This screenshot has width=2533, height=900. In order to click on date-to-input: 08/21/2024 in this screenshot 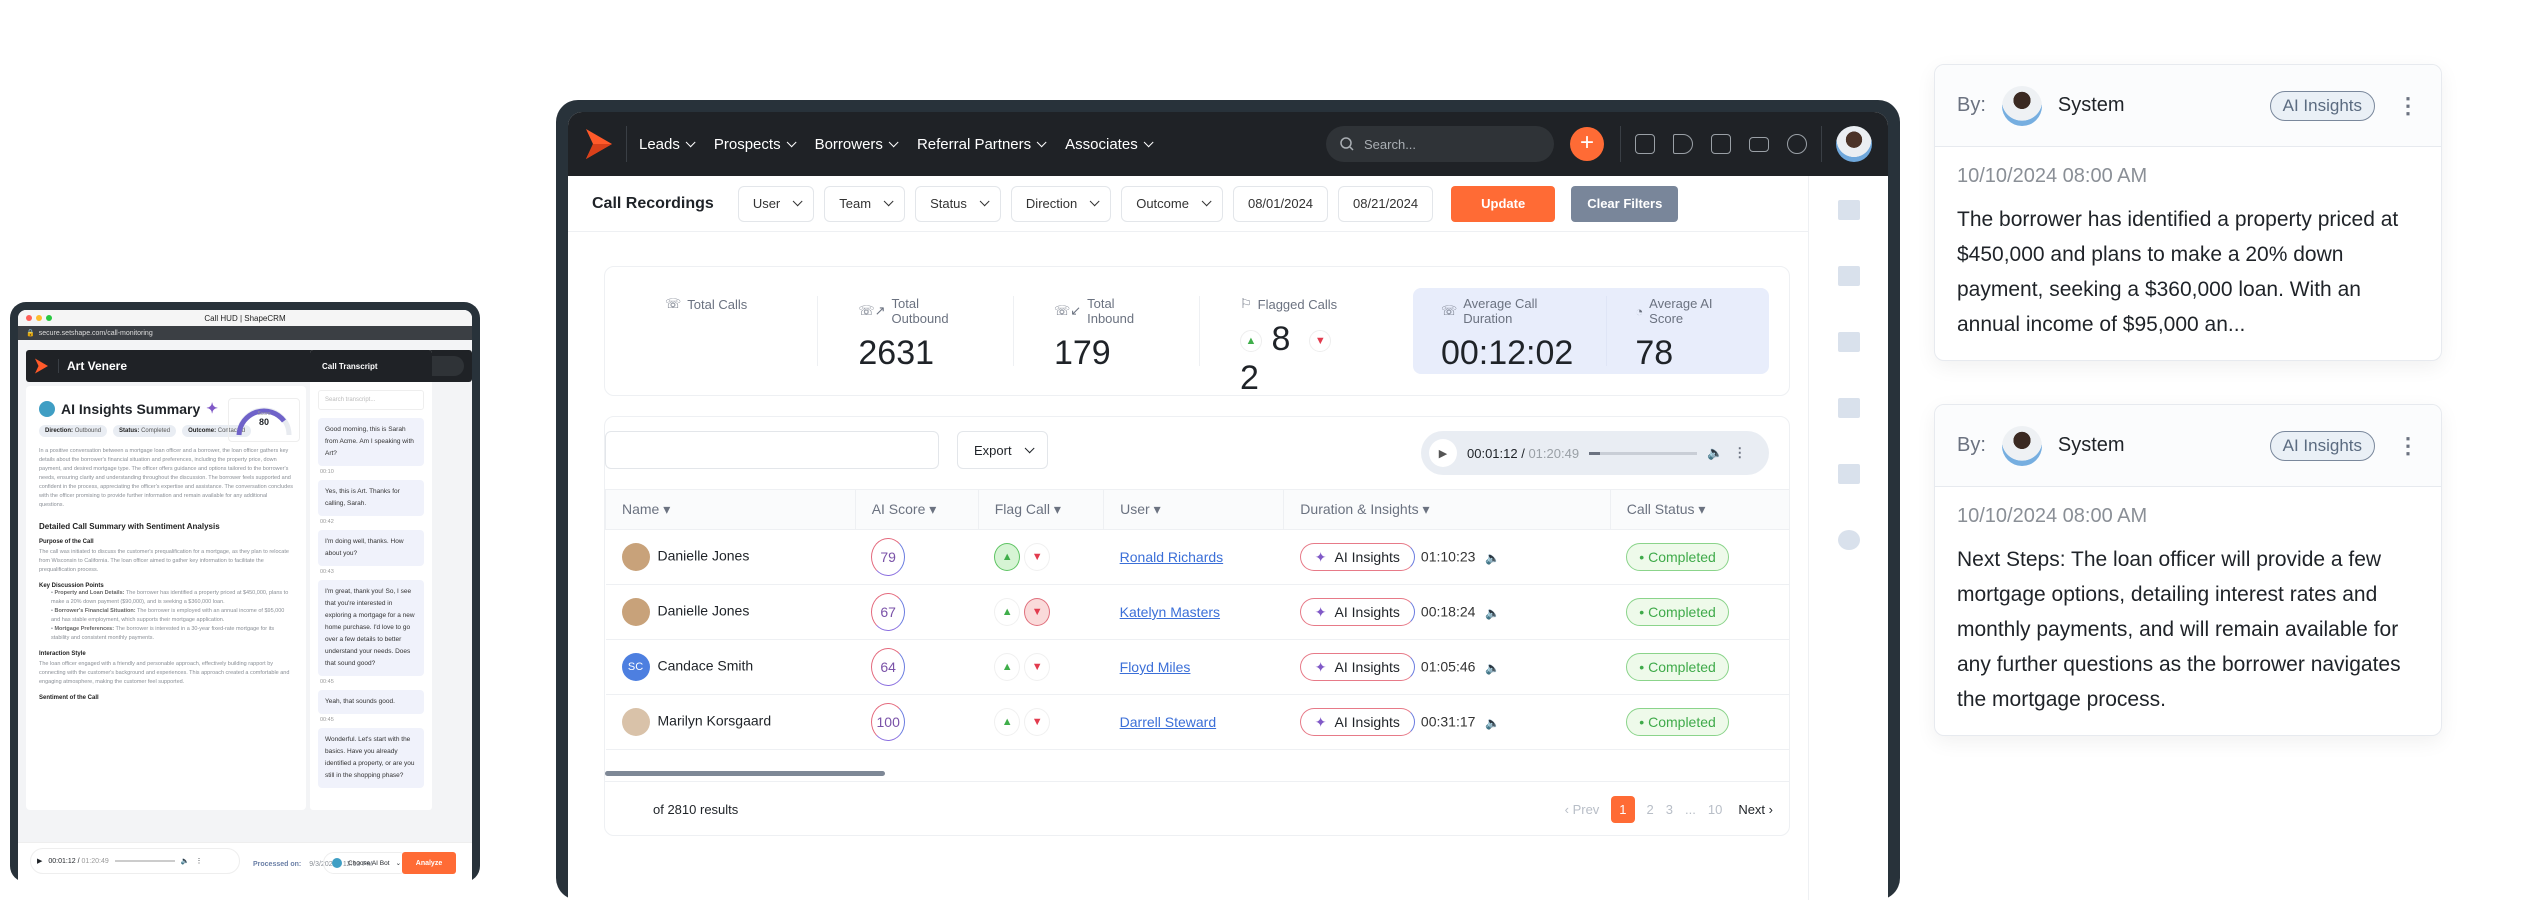, I will do `click(1386, 203)`.